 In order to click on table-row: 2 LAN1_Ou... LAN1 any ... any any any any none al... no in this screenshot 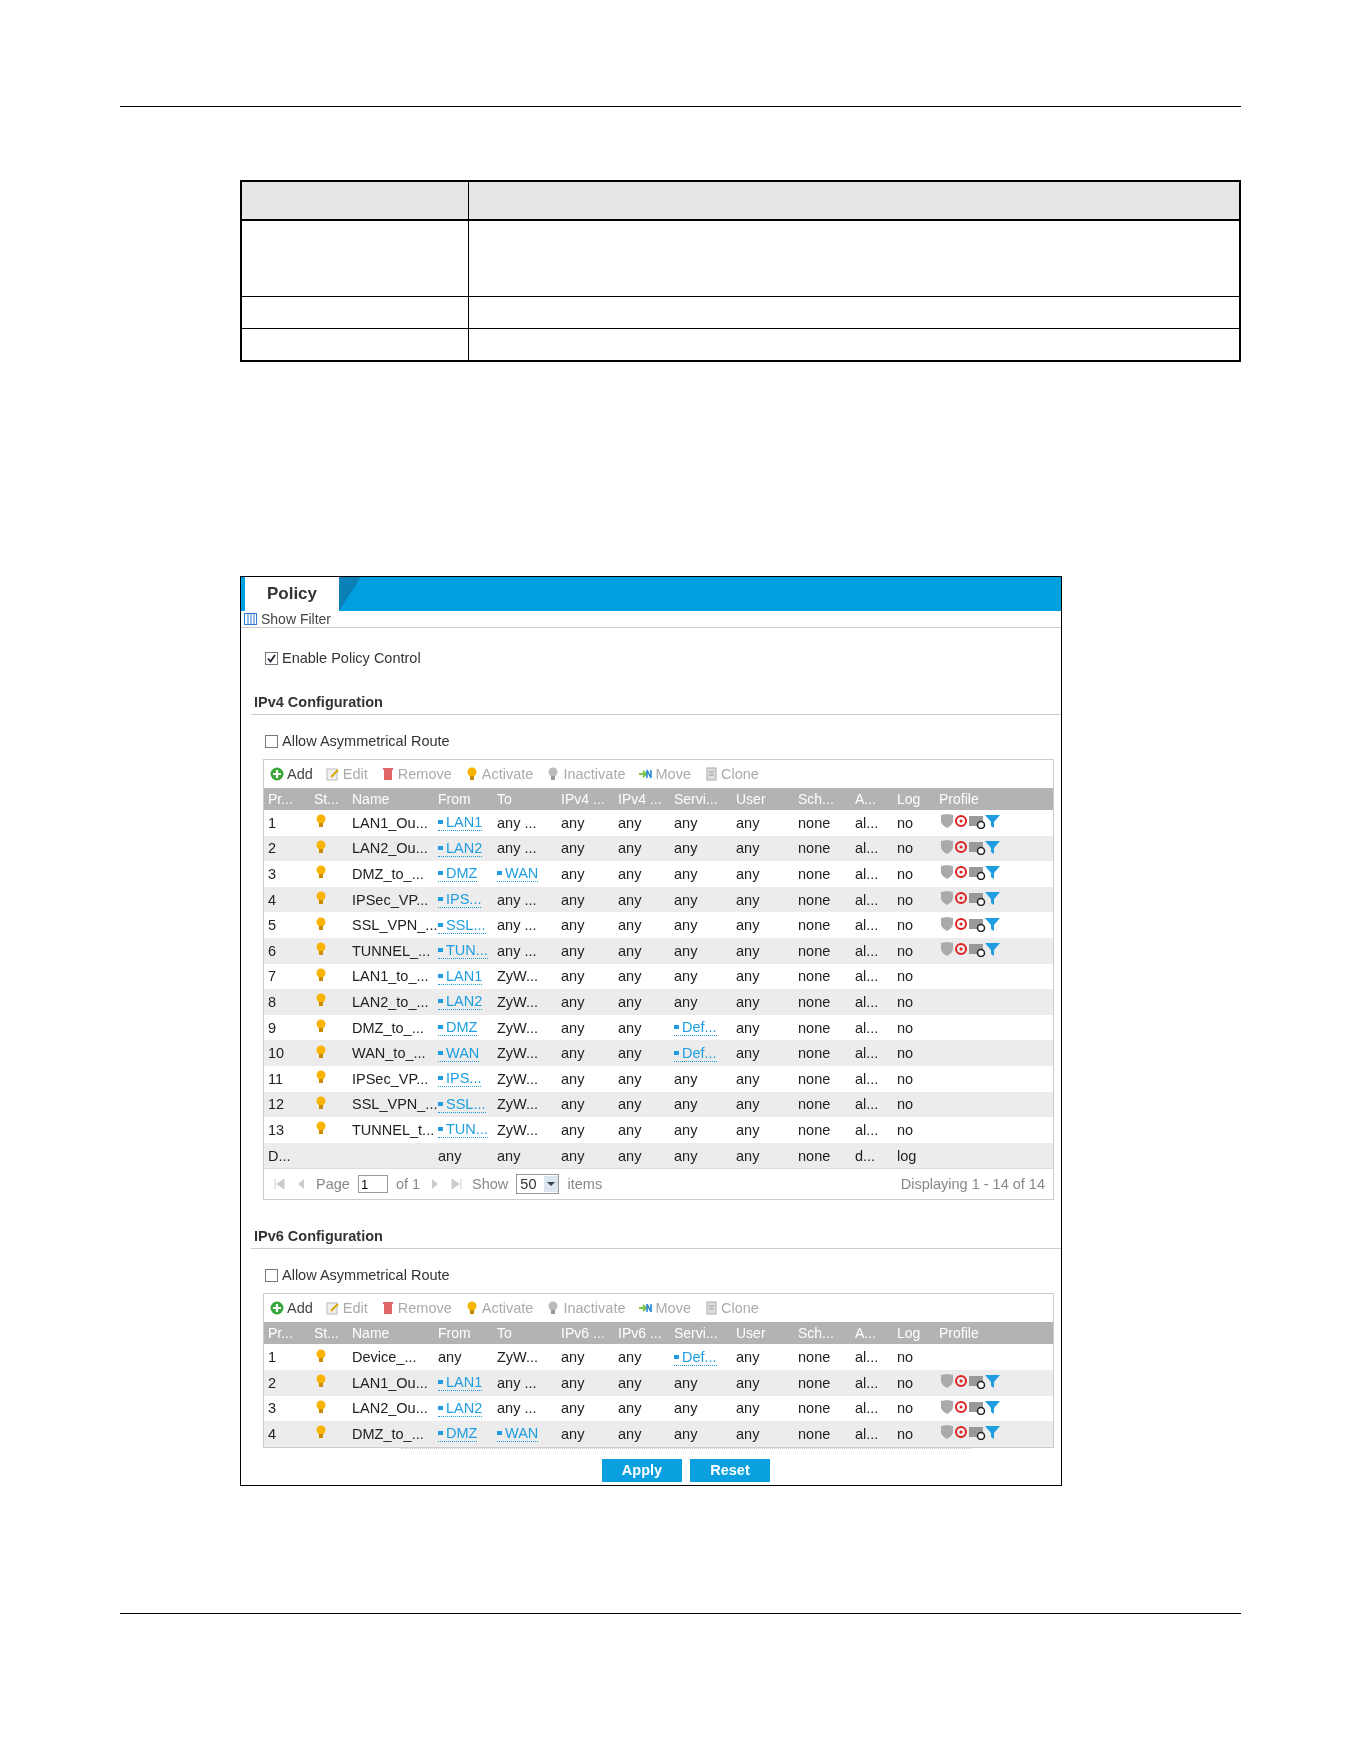, I will do `click(658, 1382)`.